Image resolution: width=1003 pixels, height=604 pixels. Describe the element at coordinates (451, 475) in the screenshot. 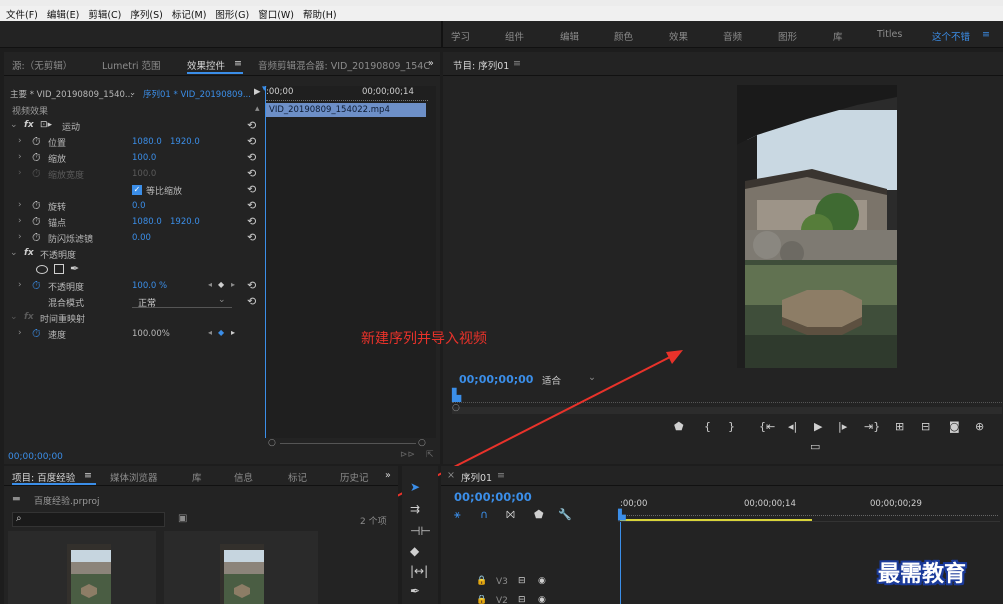

I see `timeline-close-icon: ×` at that location.